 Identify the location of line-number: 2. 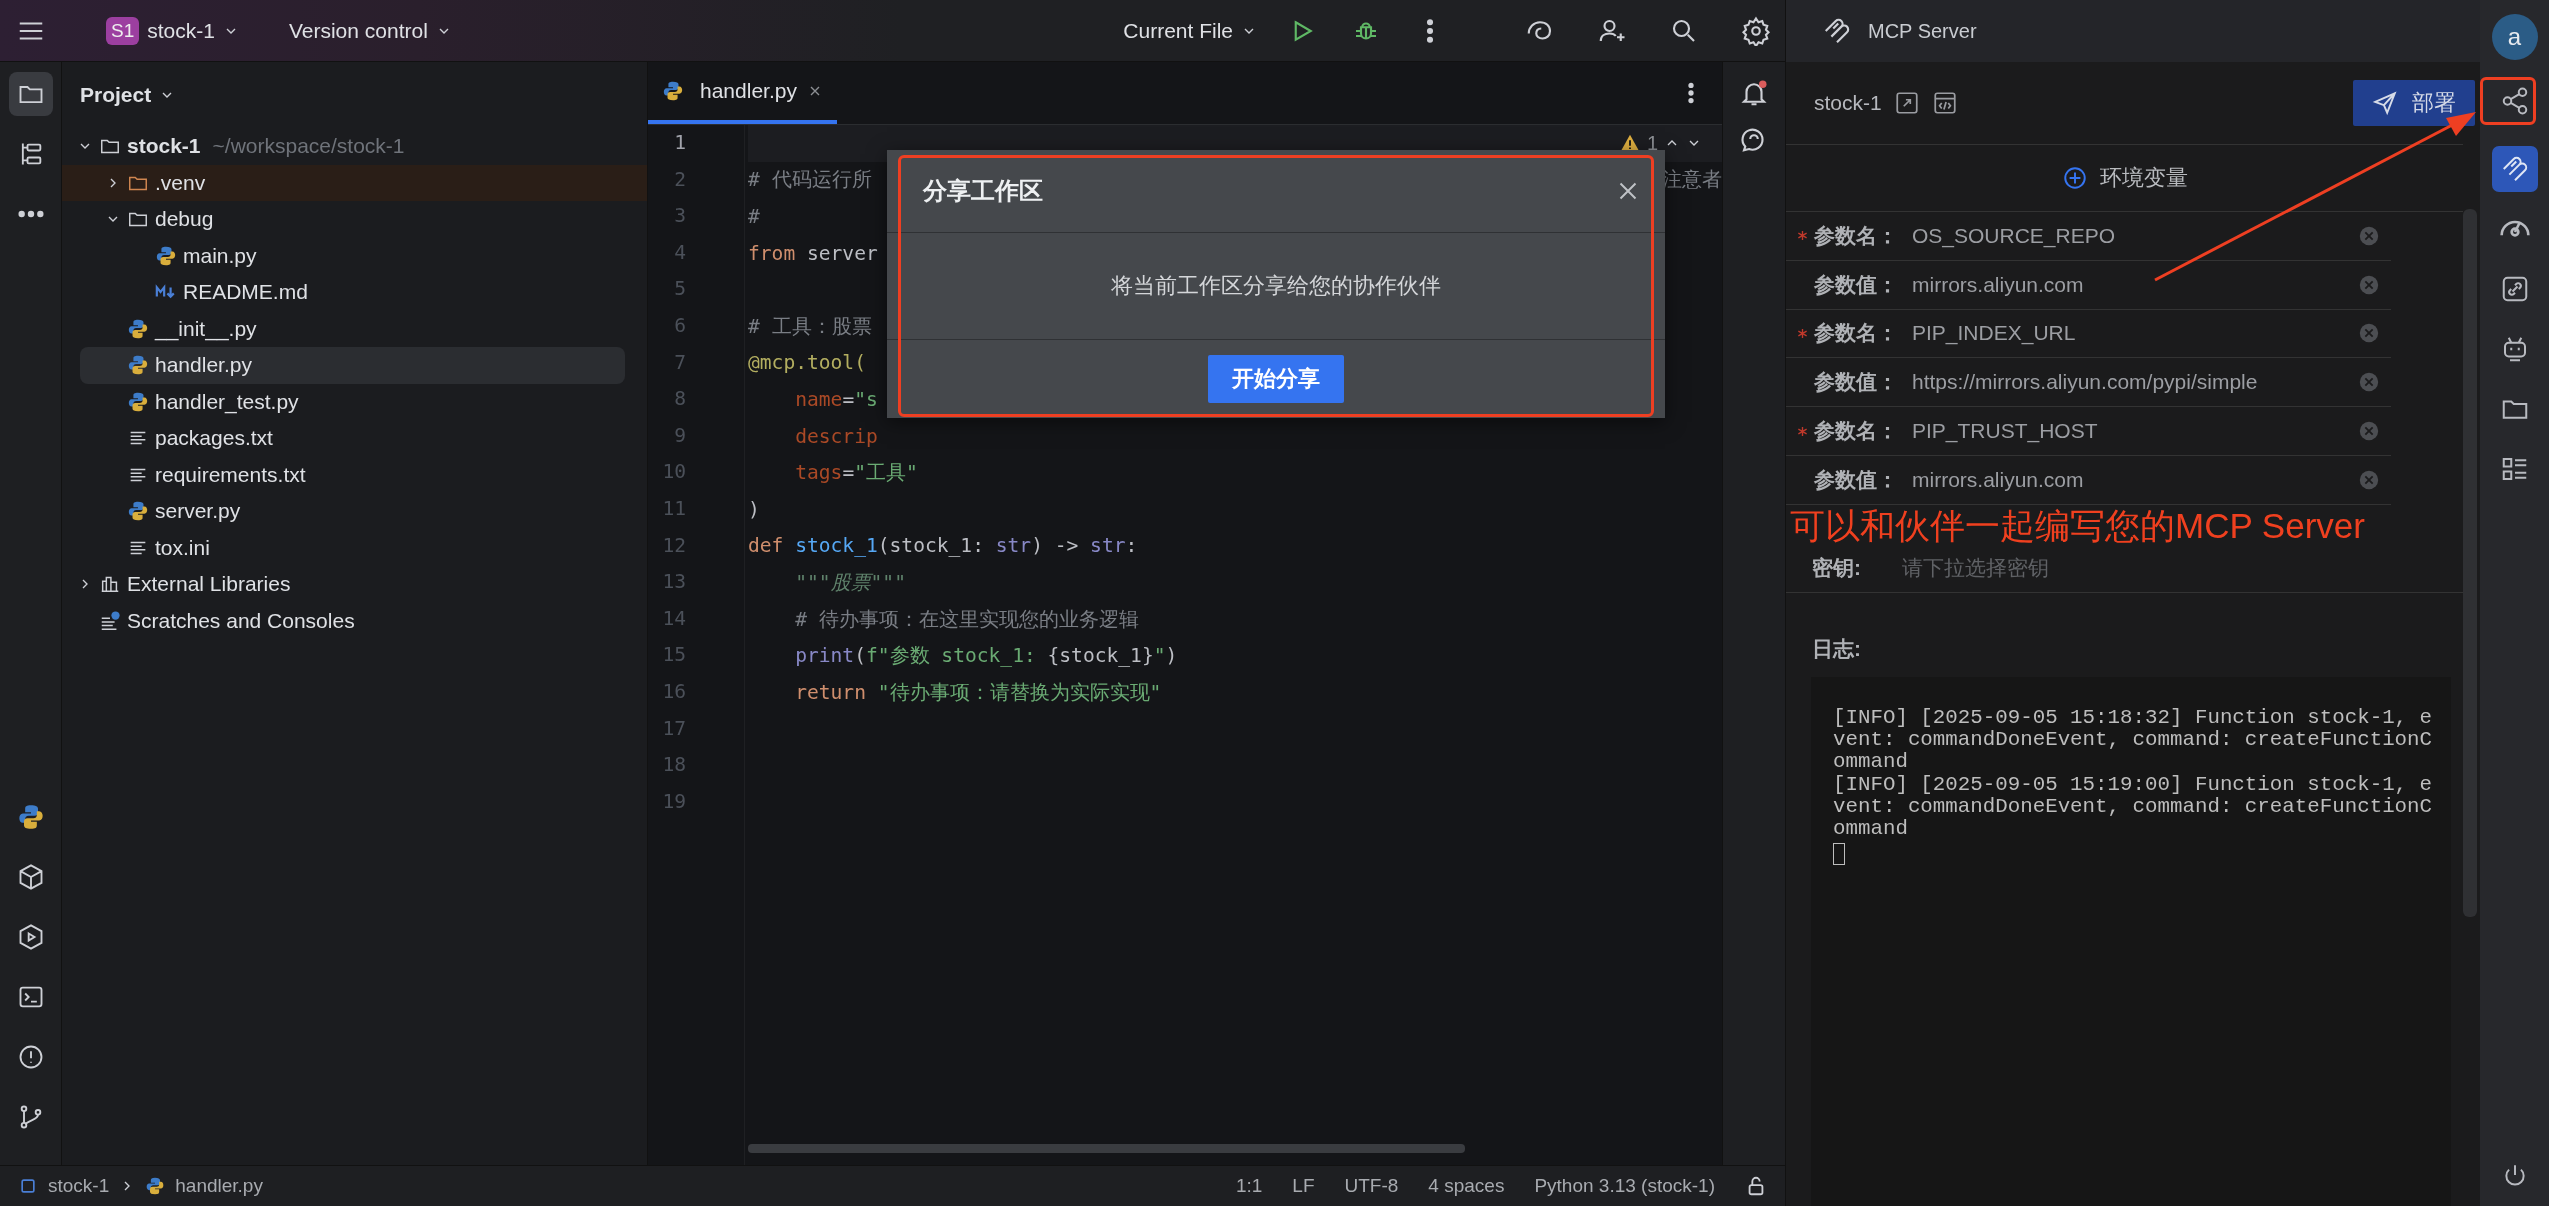
(680, 179).